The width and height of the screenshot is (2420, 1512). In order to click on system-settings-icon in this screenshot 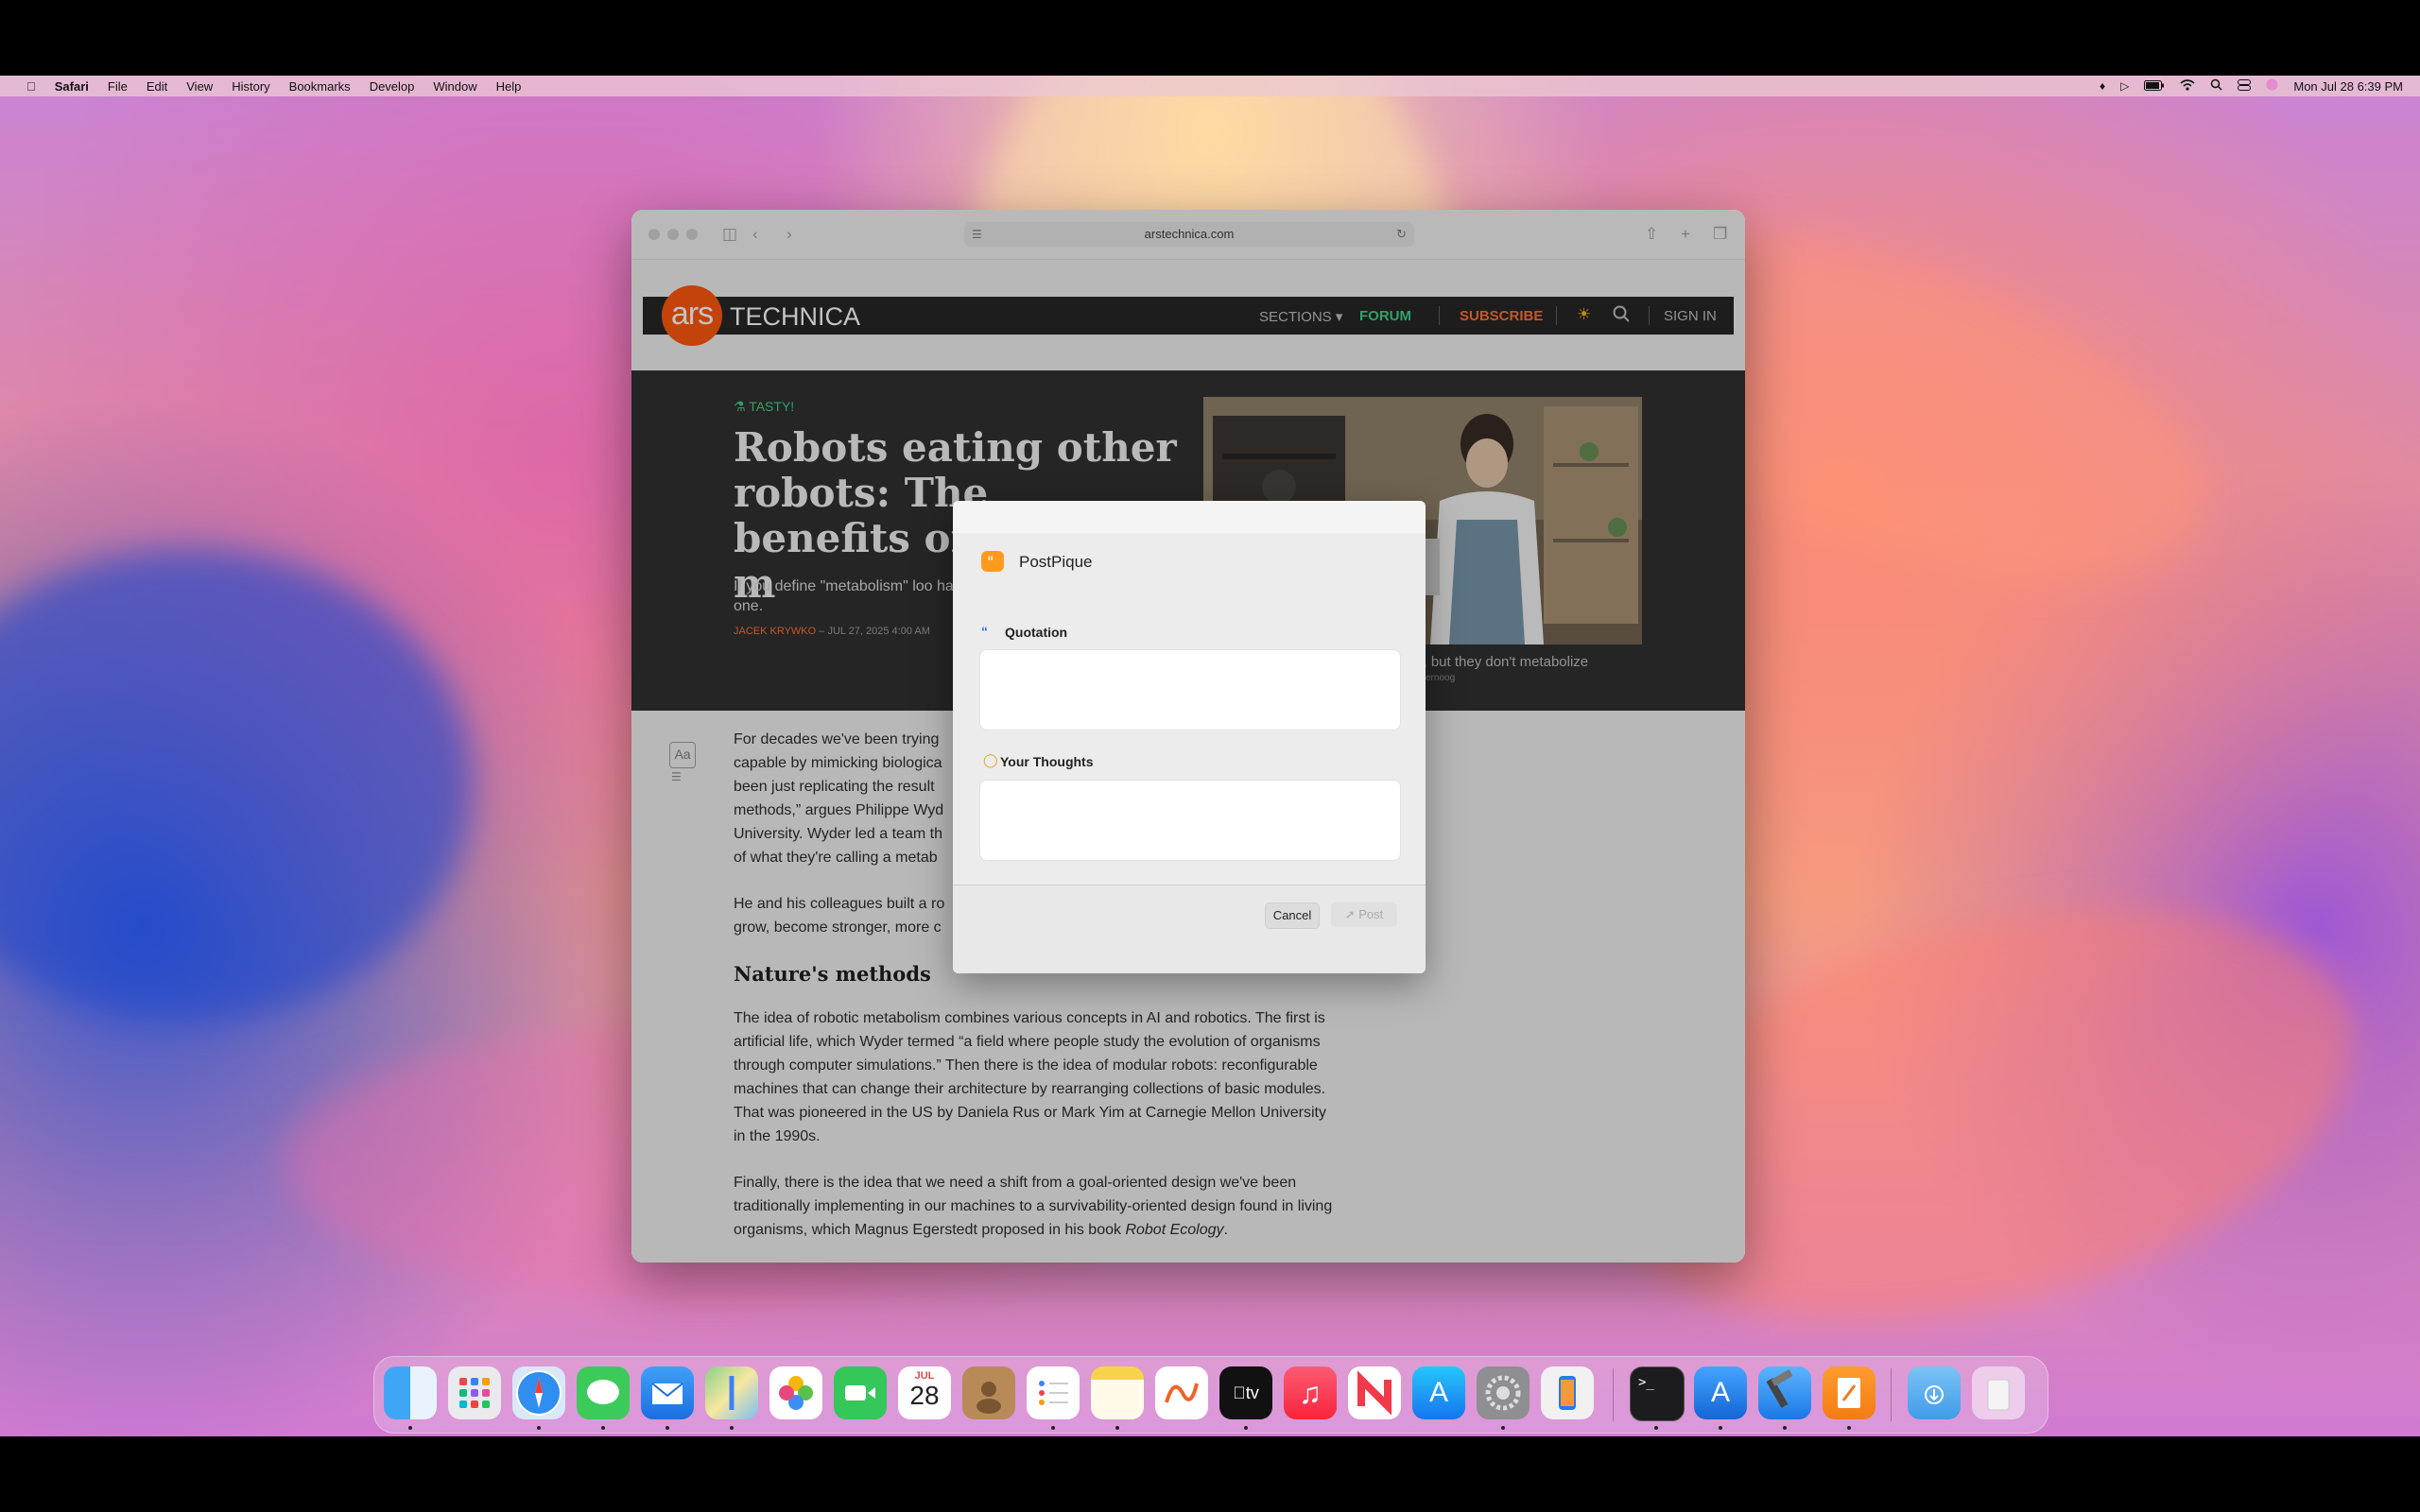, I will do `click(1503, 1392)`.